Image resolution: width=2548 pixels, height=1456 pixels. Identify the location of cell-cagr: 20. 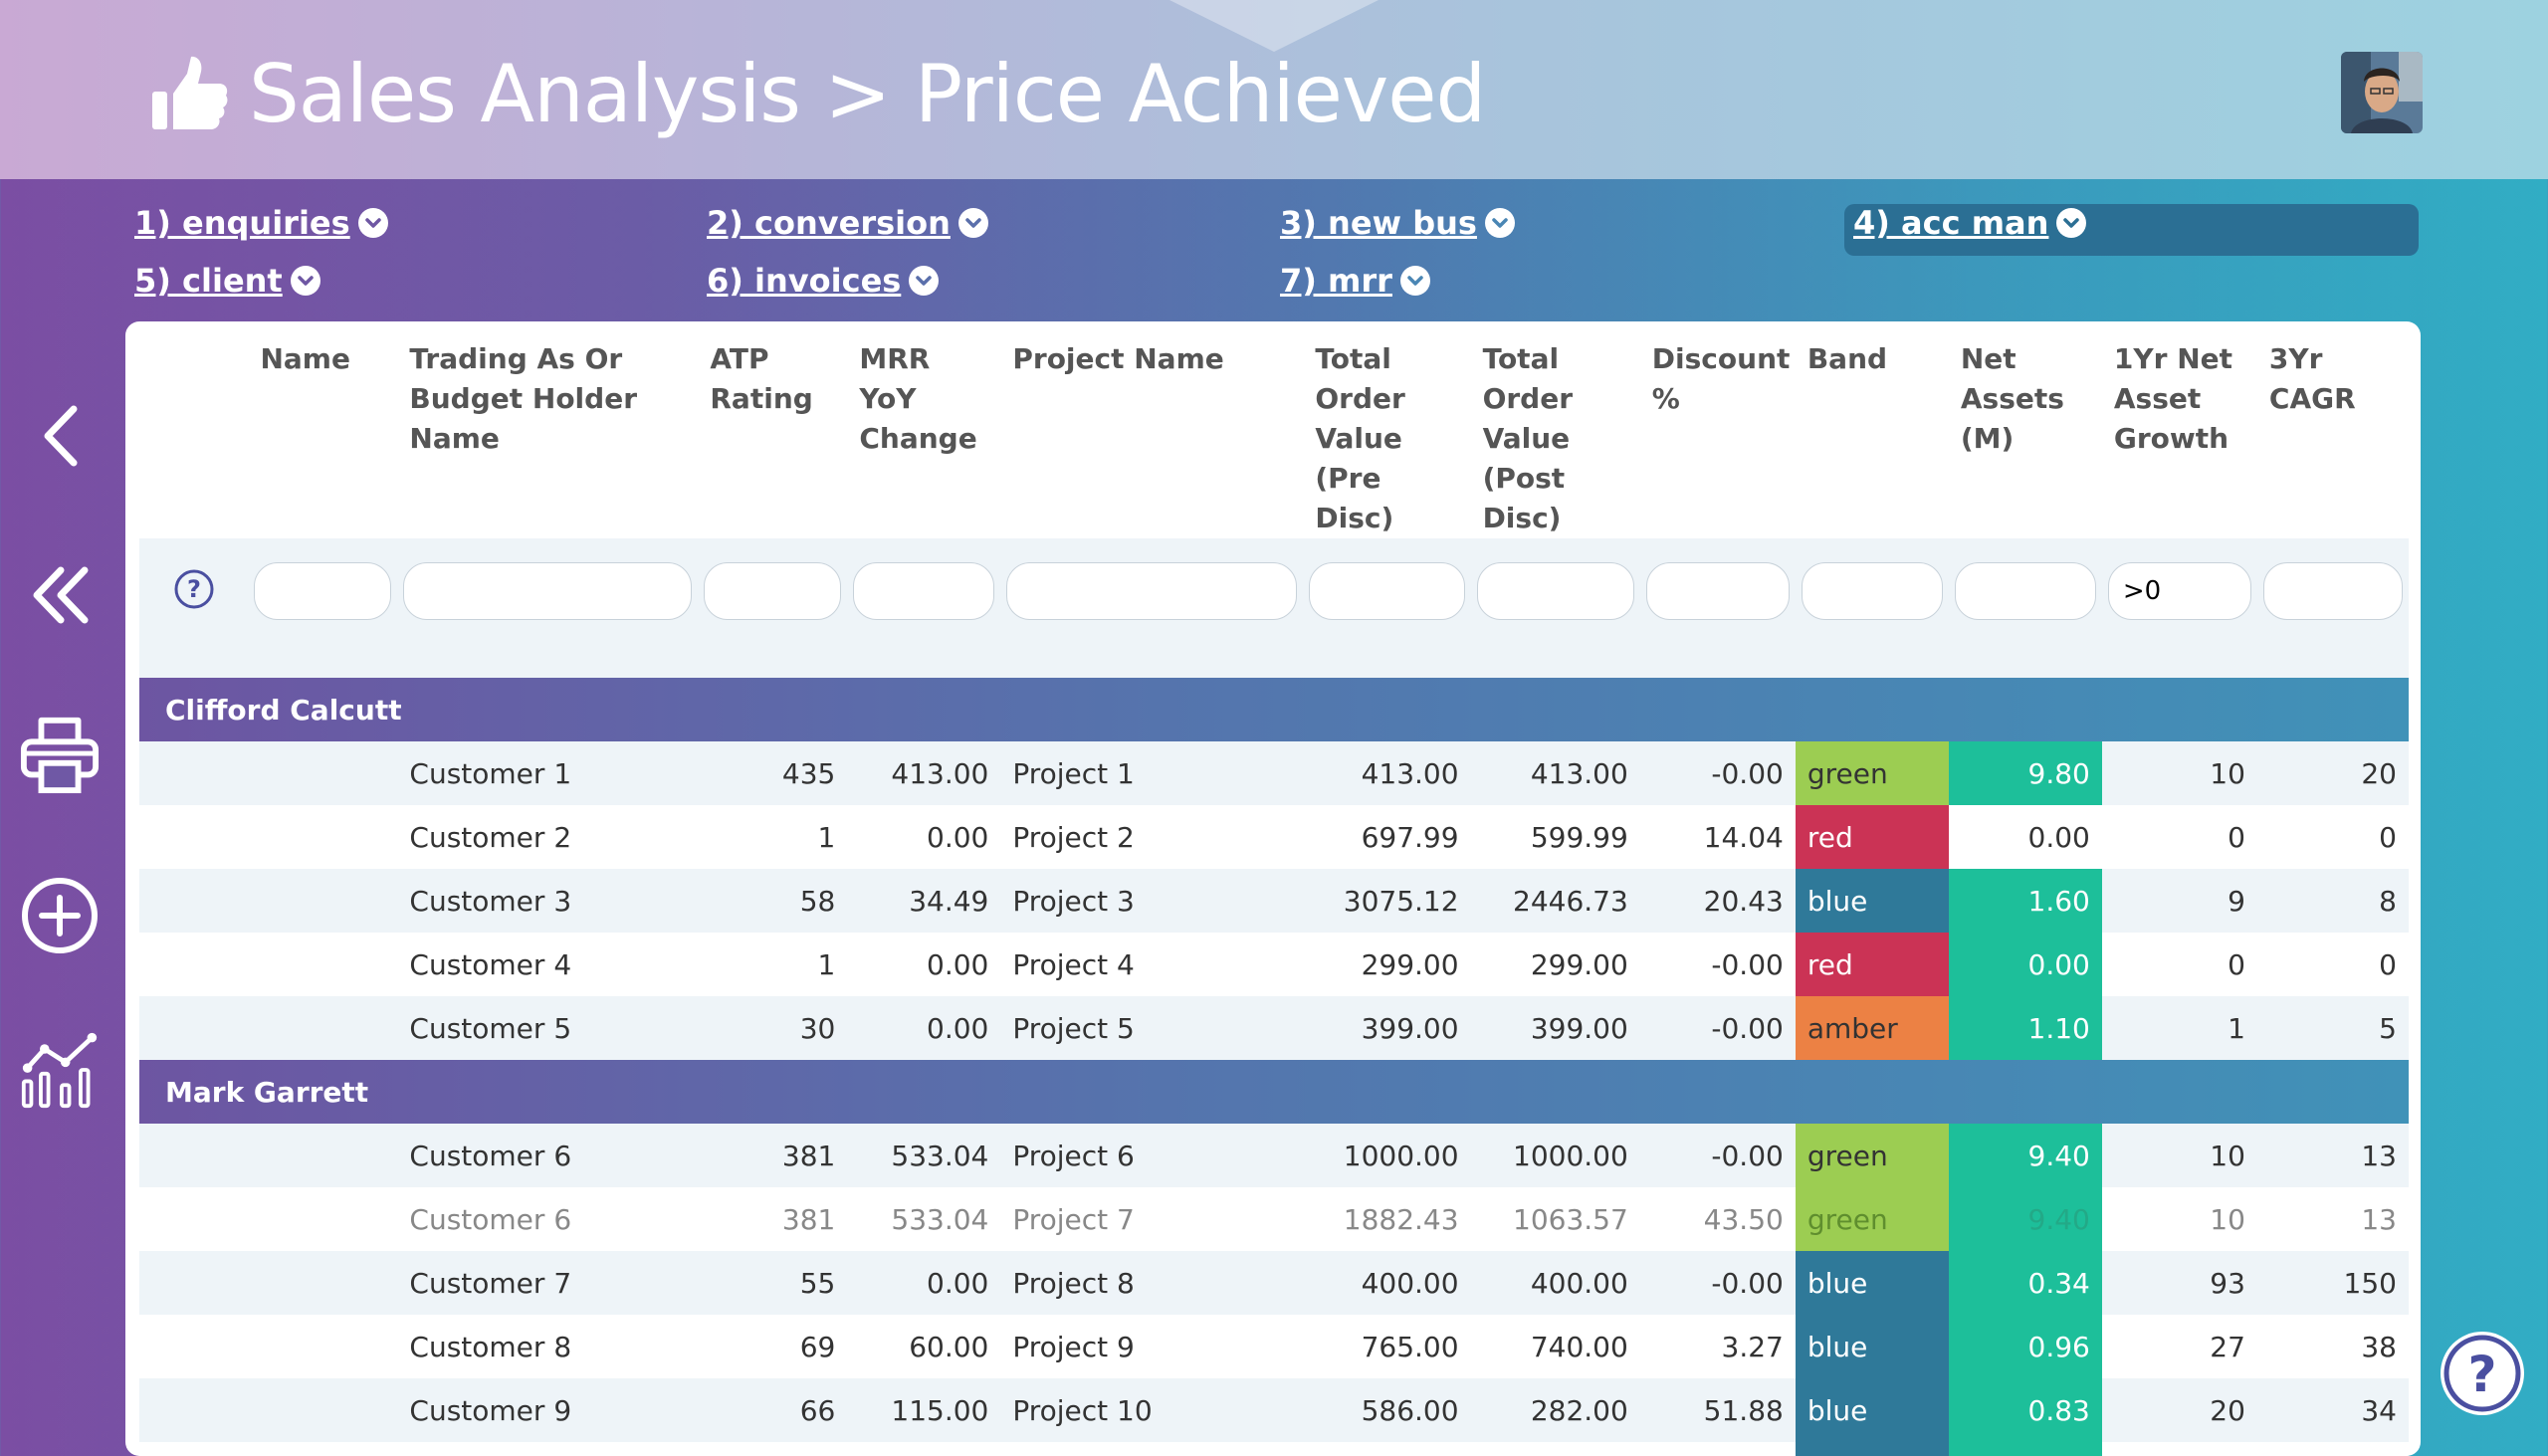
(2332, 773).